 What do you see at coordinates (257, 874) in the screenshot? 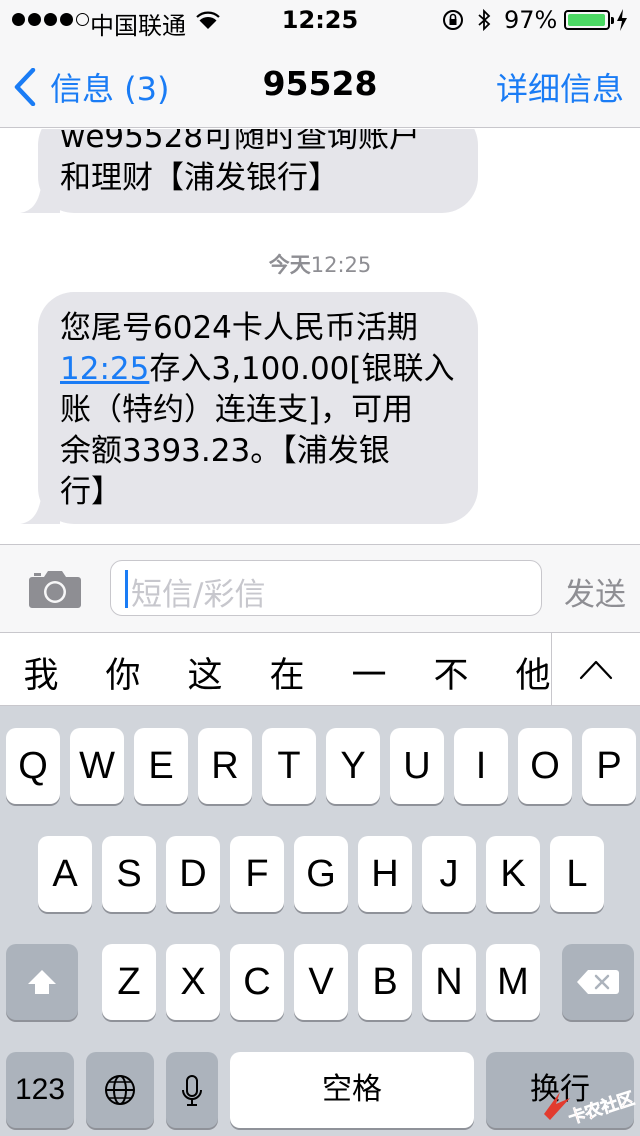
I see `key-f: F` at bounding box center [257, 874].